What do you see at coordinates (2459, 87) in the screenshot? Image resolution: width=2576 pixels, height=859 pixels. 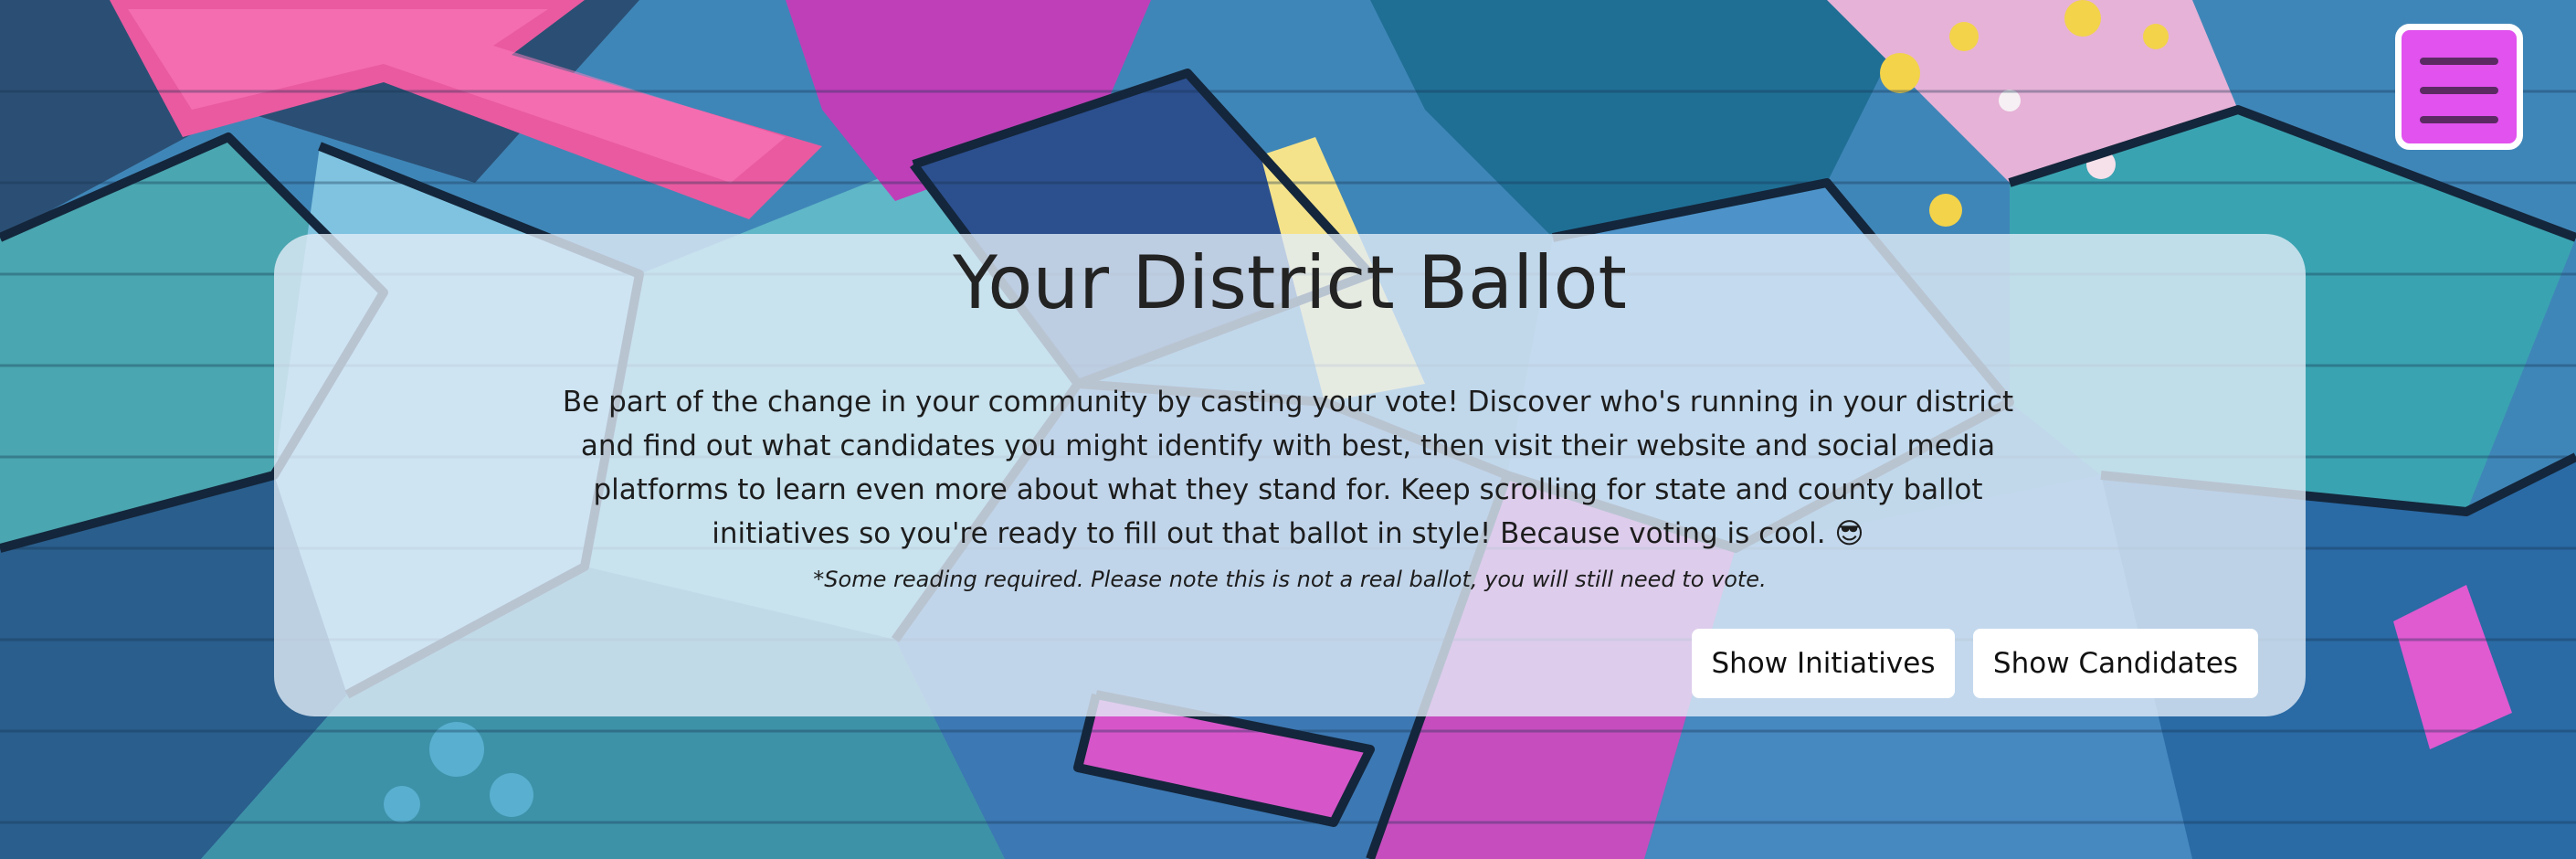 I see `menu-button` at bounding box center [2459, 87].